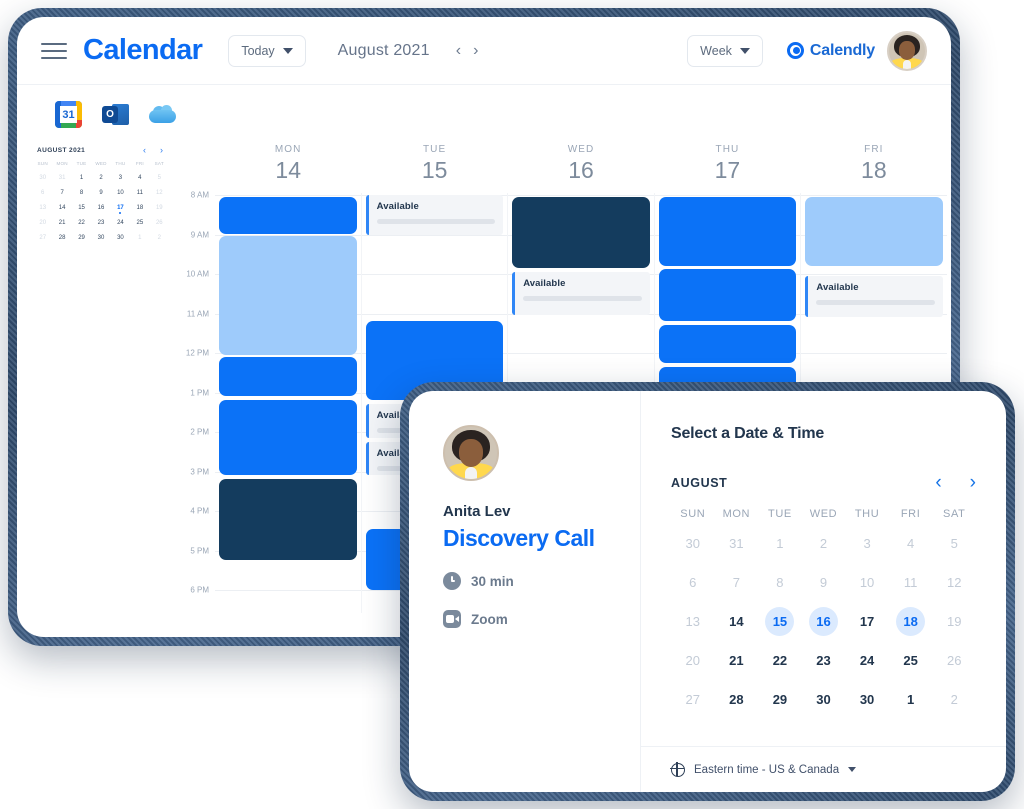 The image size is (1024, 809). What do you see at coordinates (68, 114) in the screenshot?
I see `google-calendar-icon: 31` at bounding box center [68, 114].